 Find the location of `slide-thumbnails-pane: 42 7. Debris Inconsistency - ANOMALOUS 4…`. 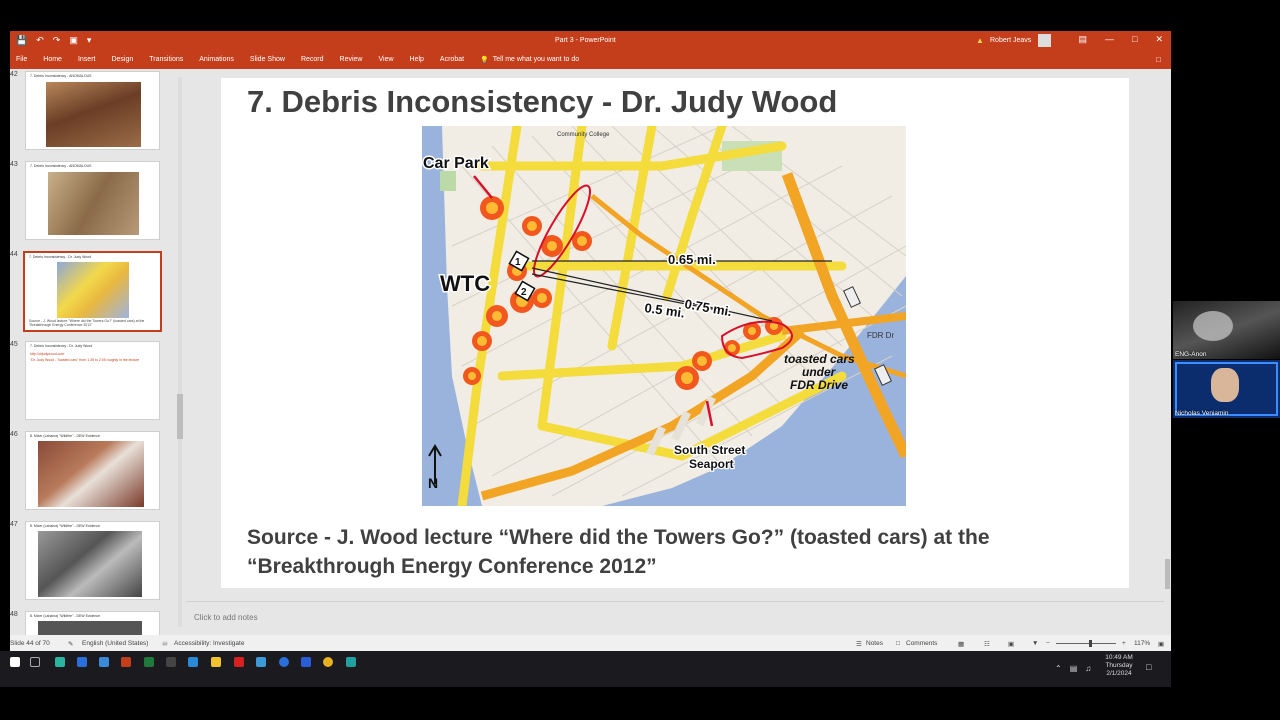

slide-thumbnails-pane: 42 7. Debris Inconsistency - ANOMALOUS 4… is located at coordinates (98, 352).